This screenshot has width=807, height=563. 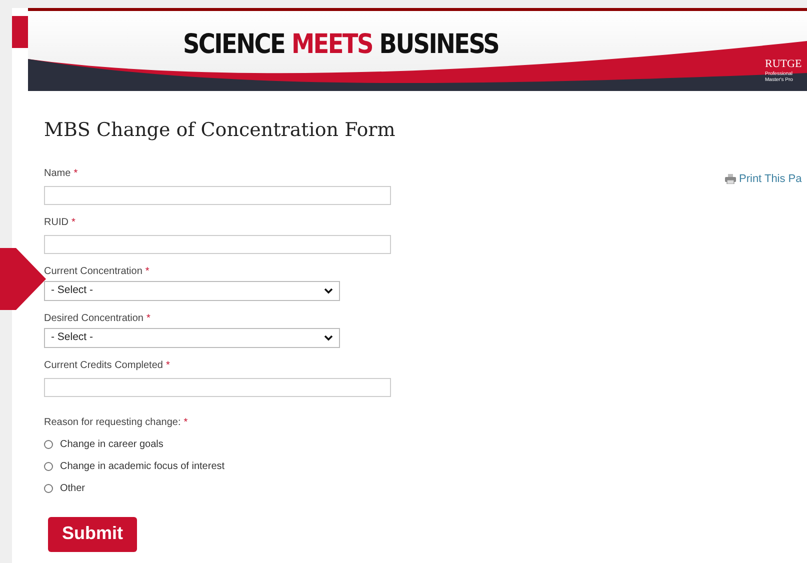 I want to click on logo-text: RUTGE, so click(x=783, y=64).